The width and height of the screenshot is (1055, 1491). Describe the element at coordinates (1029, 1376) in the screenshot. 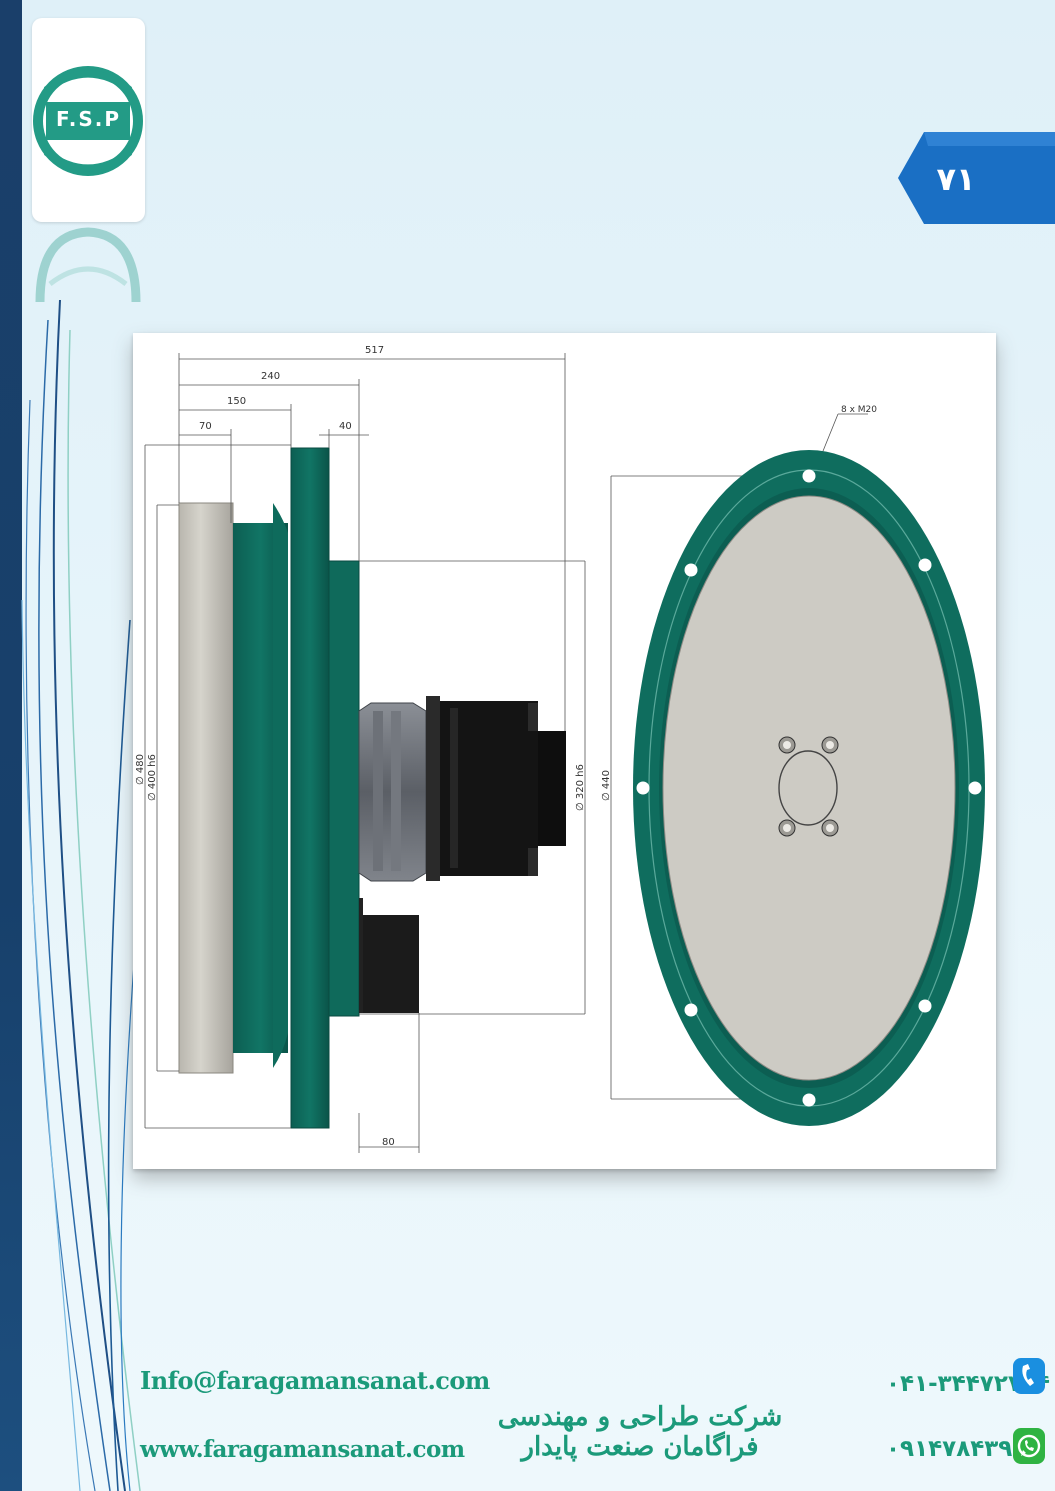

I see `phone-icon` at that location.